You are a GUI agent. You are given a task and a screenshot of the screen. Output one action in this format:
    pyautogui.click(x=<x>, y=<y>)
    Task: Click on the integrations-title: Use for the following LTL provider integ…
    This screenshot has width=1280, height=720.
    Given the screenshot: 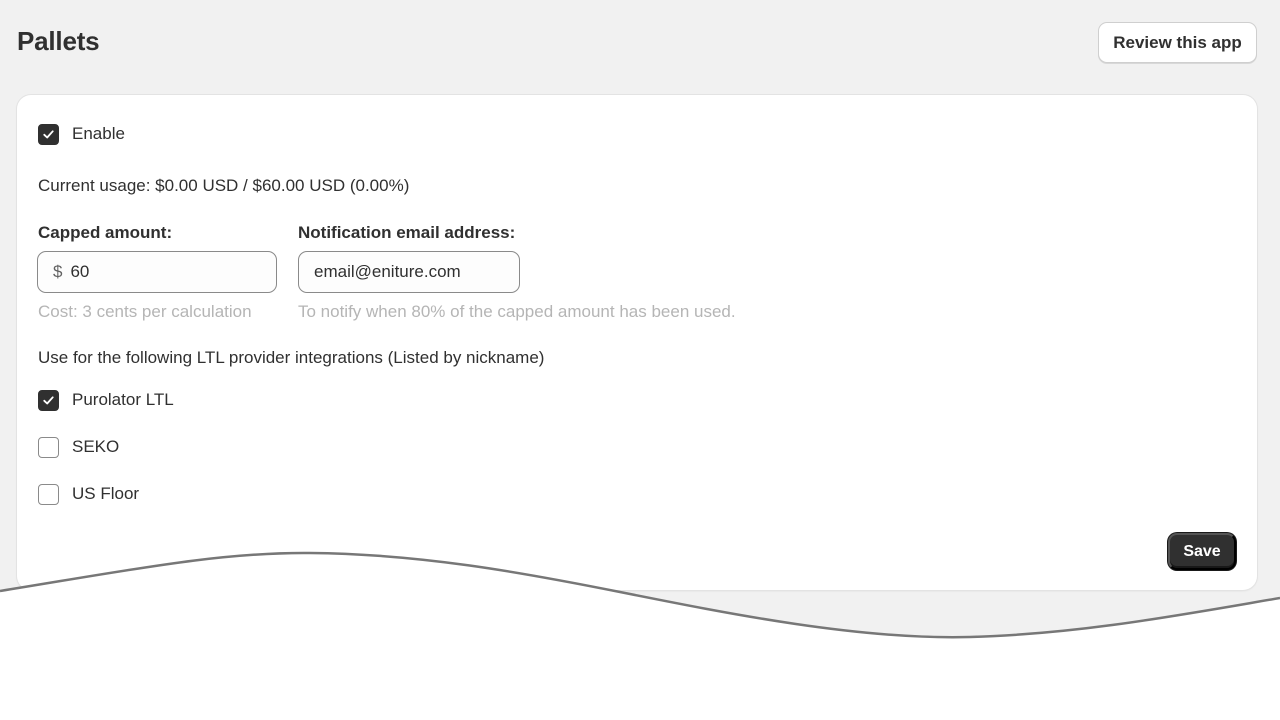 What is the action you would take?
    pyautogui.click(x=291, y=357)
    